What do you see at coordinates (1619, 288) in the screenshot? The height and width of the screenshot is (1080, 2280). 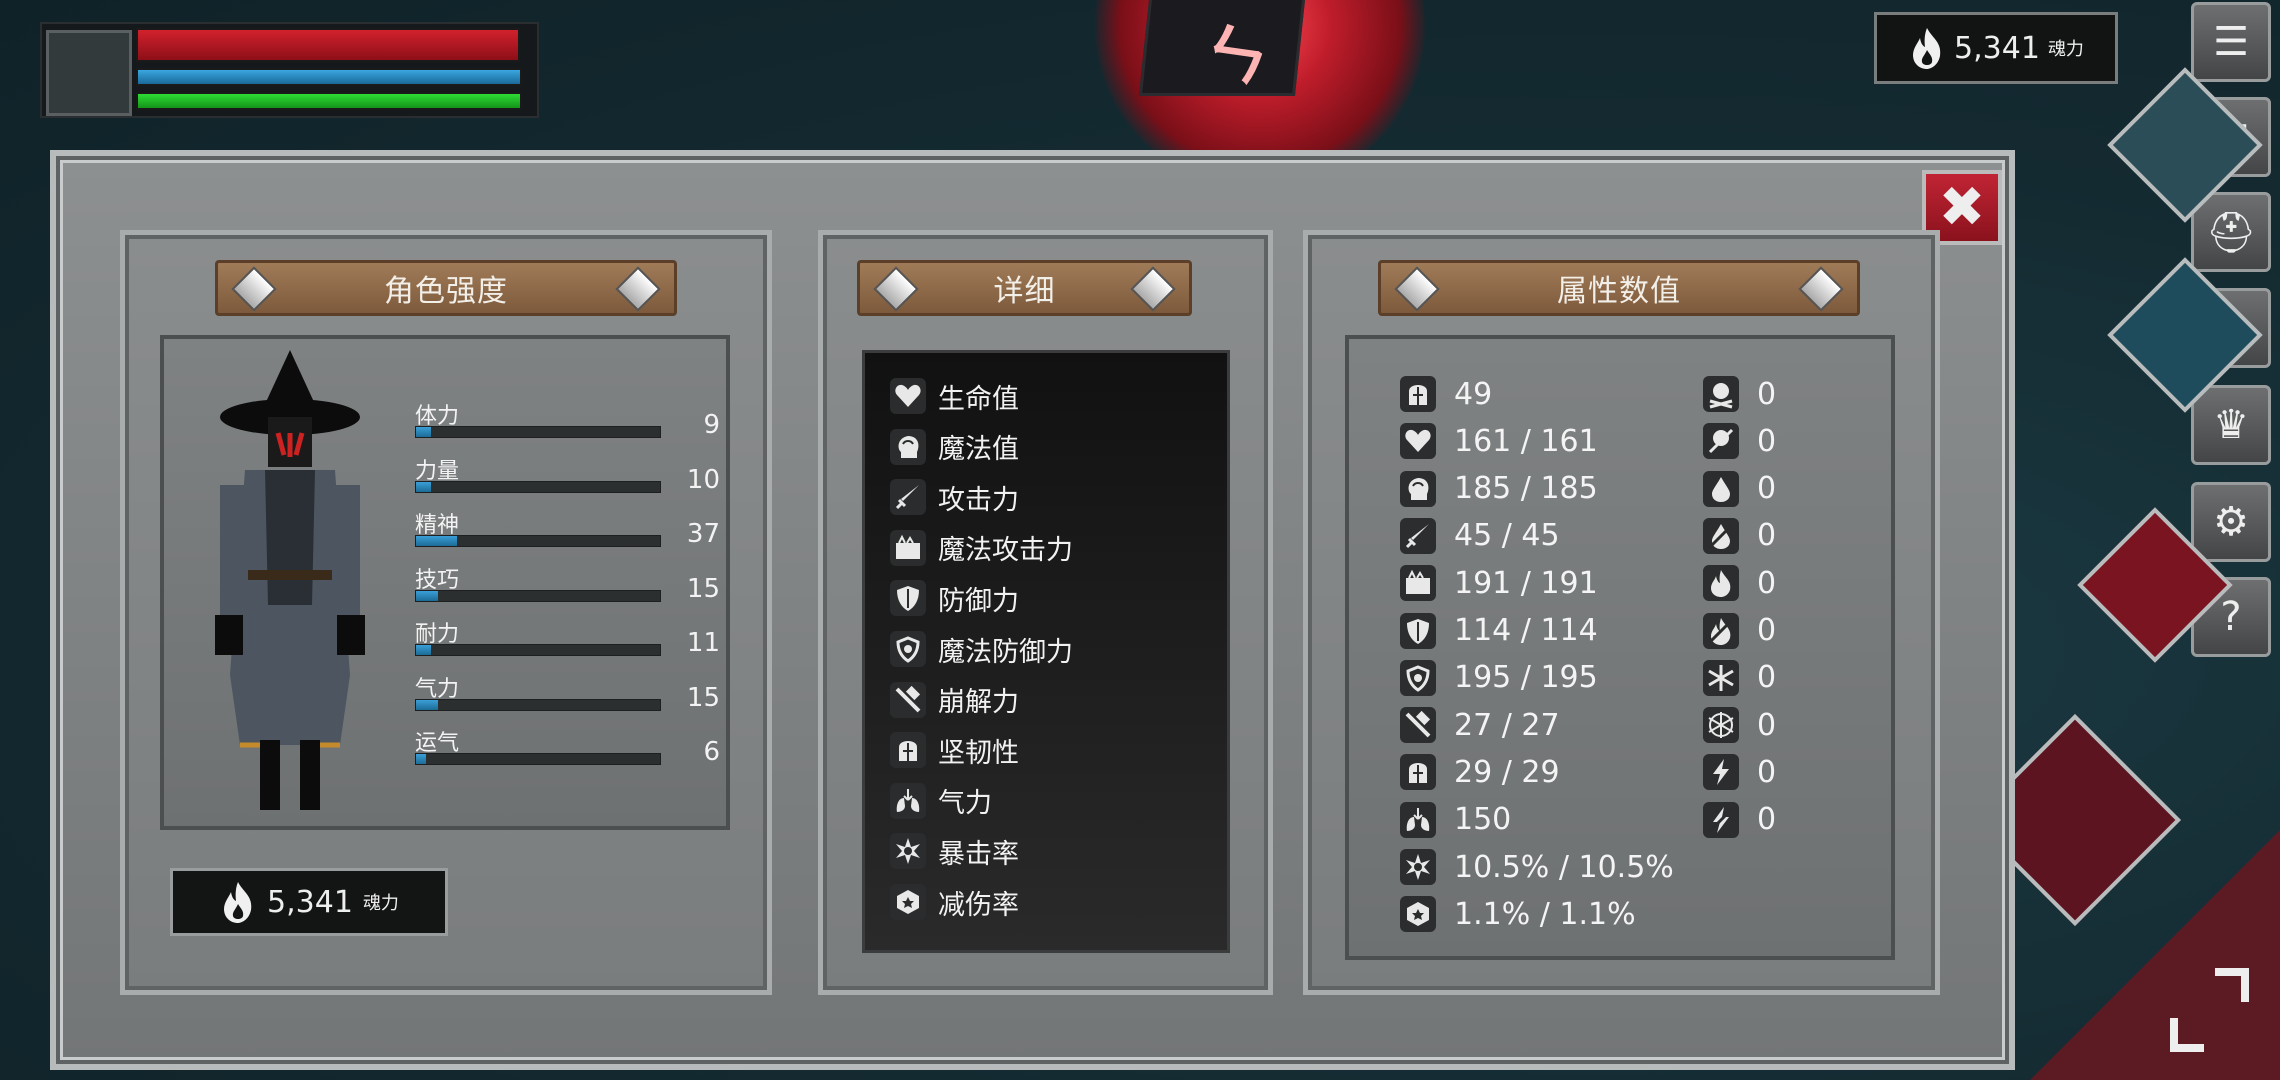 I see `attributes-panel-title: 属性数值` at bounding box center [1619, 288].